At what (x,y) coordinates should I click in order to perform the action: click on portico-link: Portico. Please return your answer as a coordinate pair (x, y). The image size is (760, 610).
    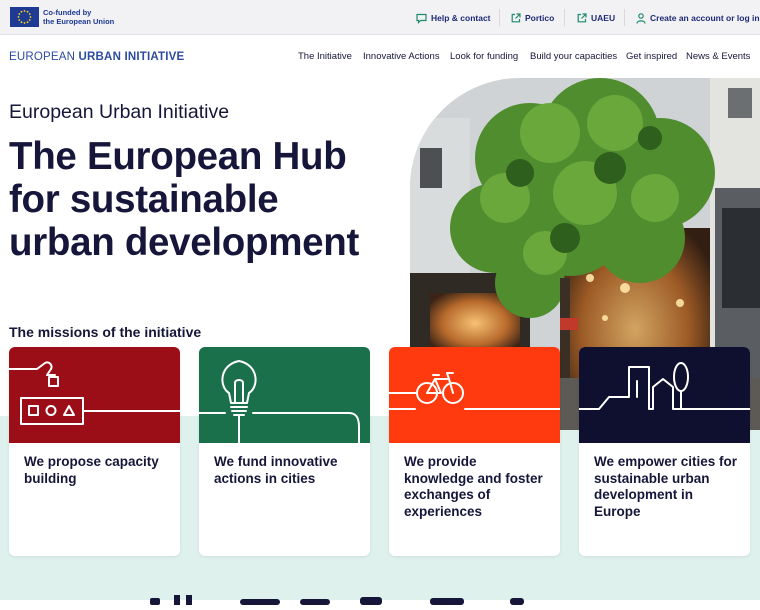
    Looking at the image, I should click on (532, 18).